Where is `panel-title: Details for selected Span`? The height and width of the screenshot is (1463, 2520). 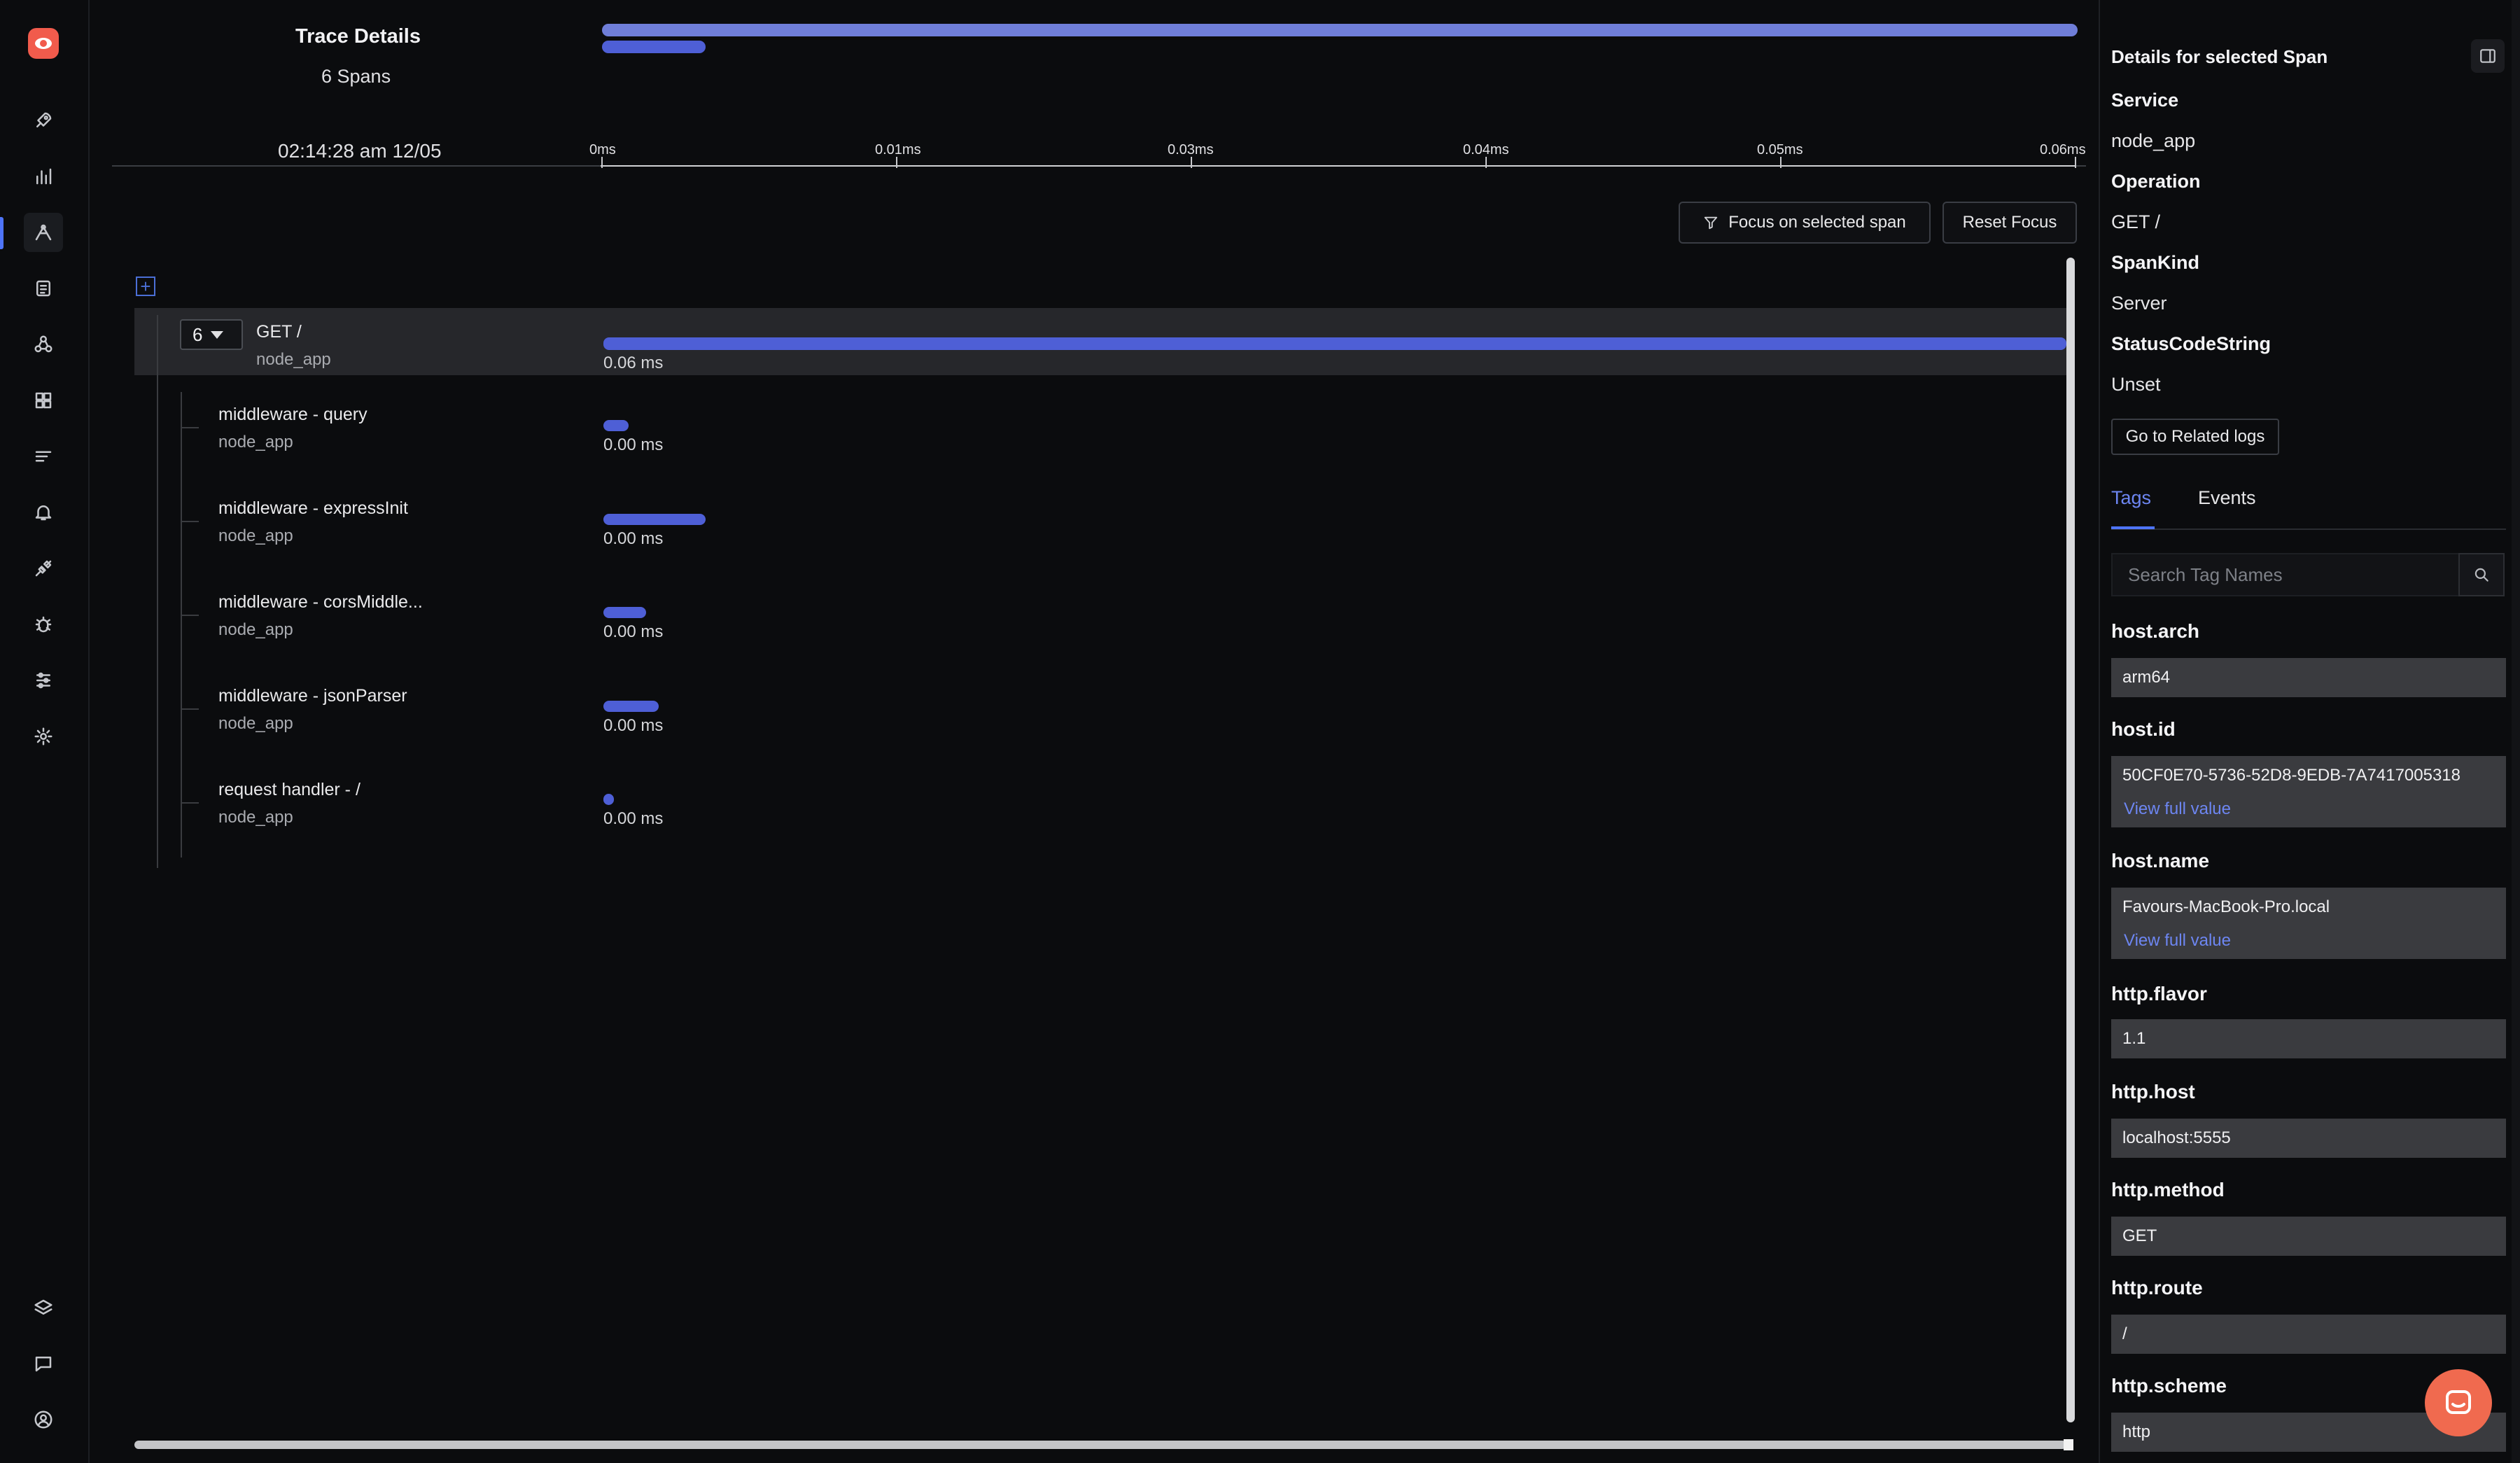
panel-title: Details for selected Span is located at coordinates (2219, 56).